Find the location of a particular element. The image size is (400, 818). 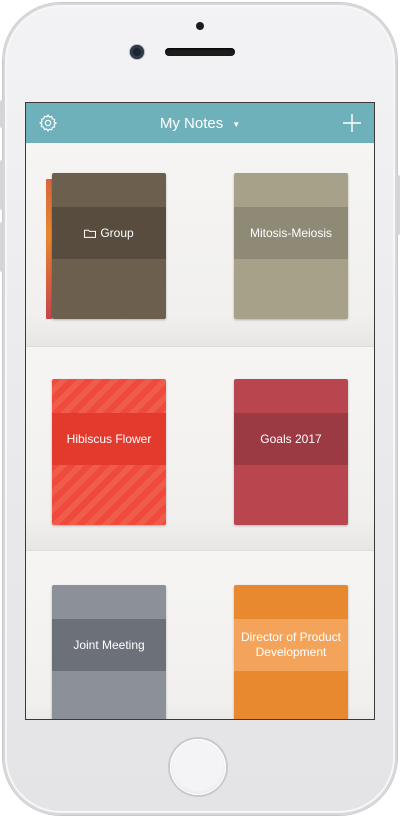

navigation-bar: My Notes ▼ is located at coordinates (200, 123).